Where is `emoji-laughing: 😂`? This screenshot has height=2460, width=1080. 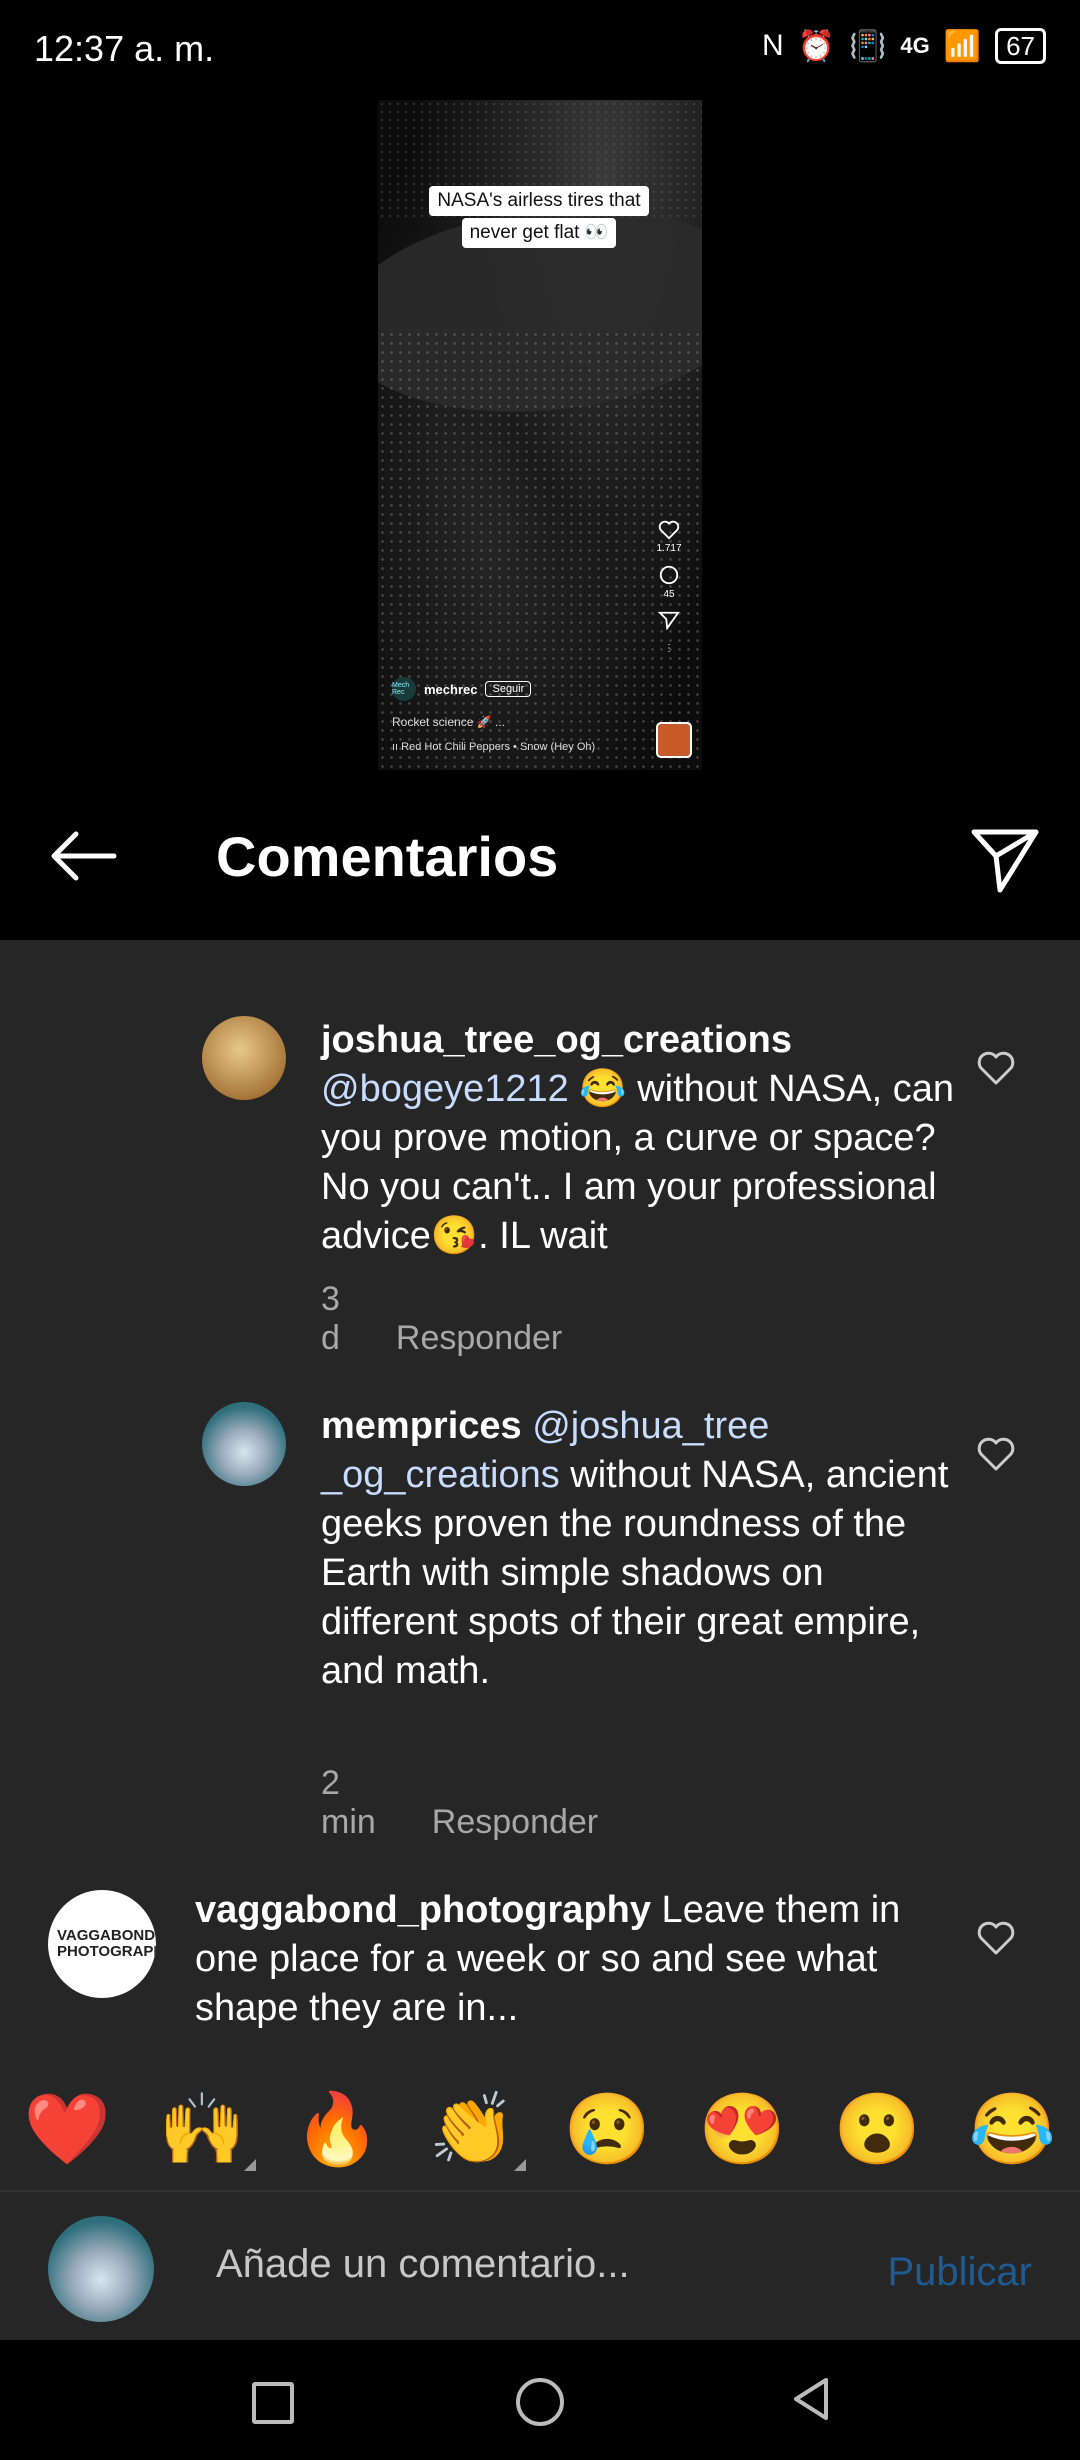
emoji-laughing: 😂 is located at coordinates (1012, 2130).